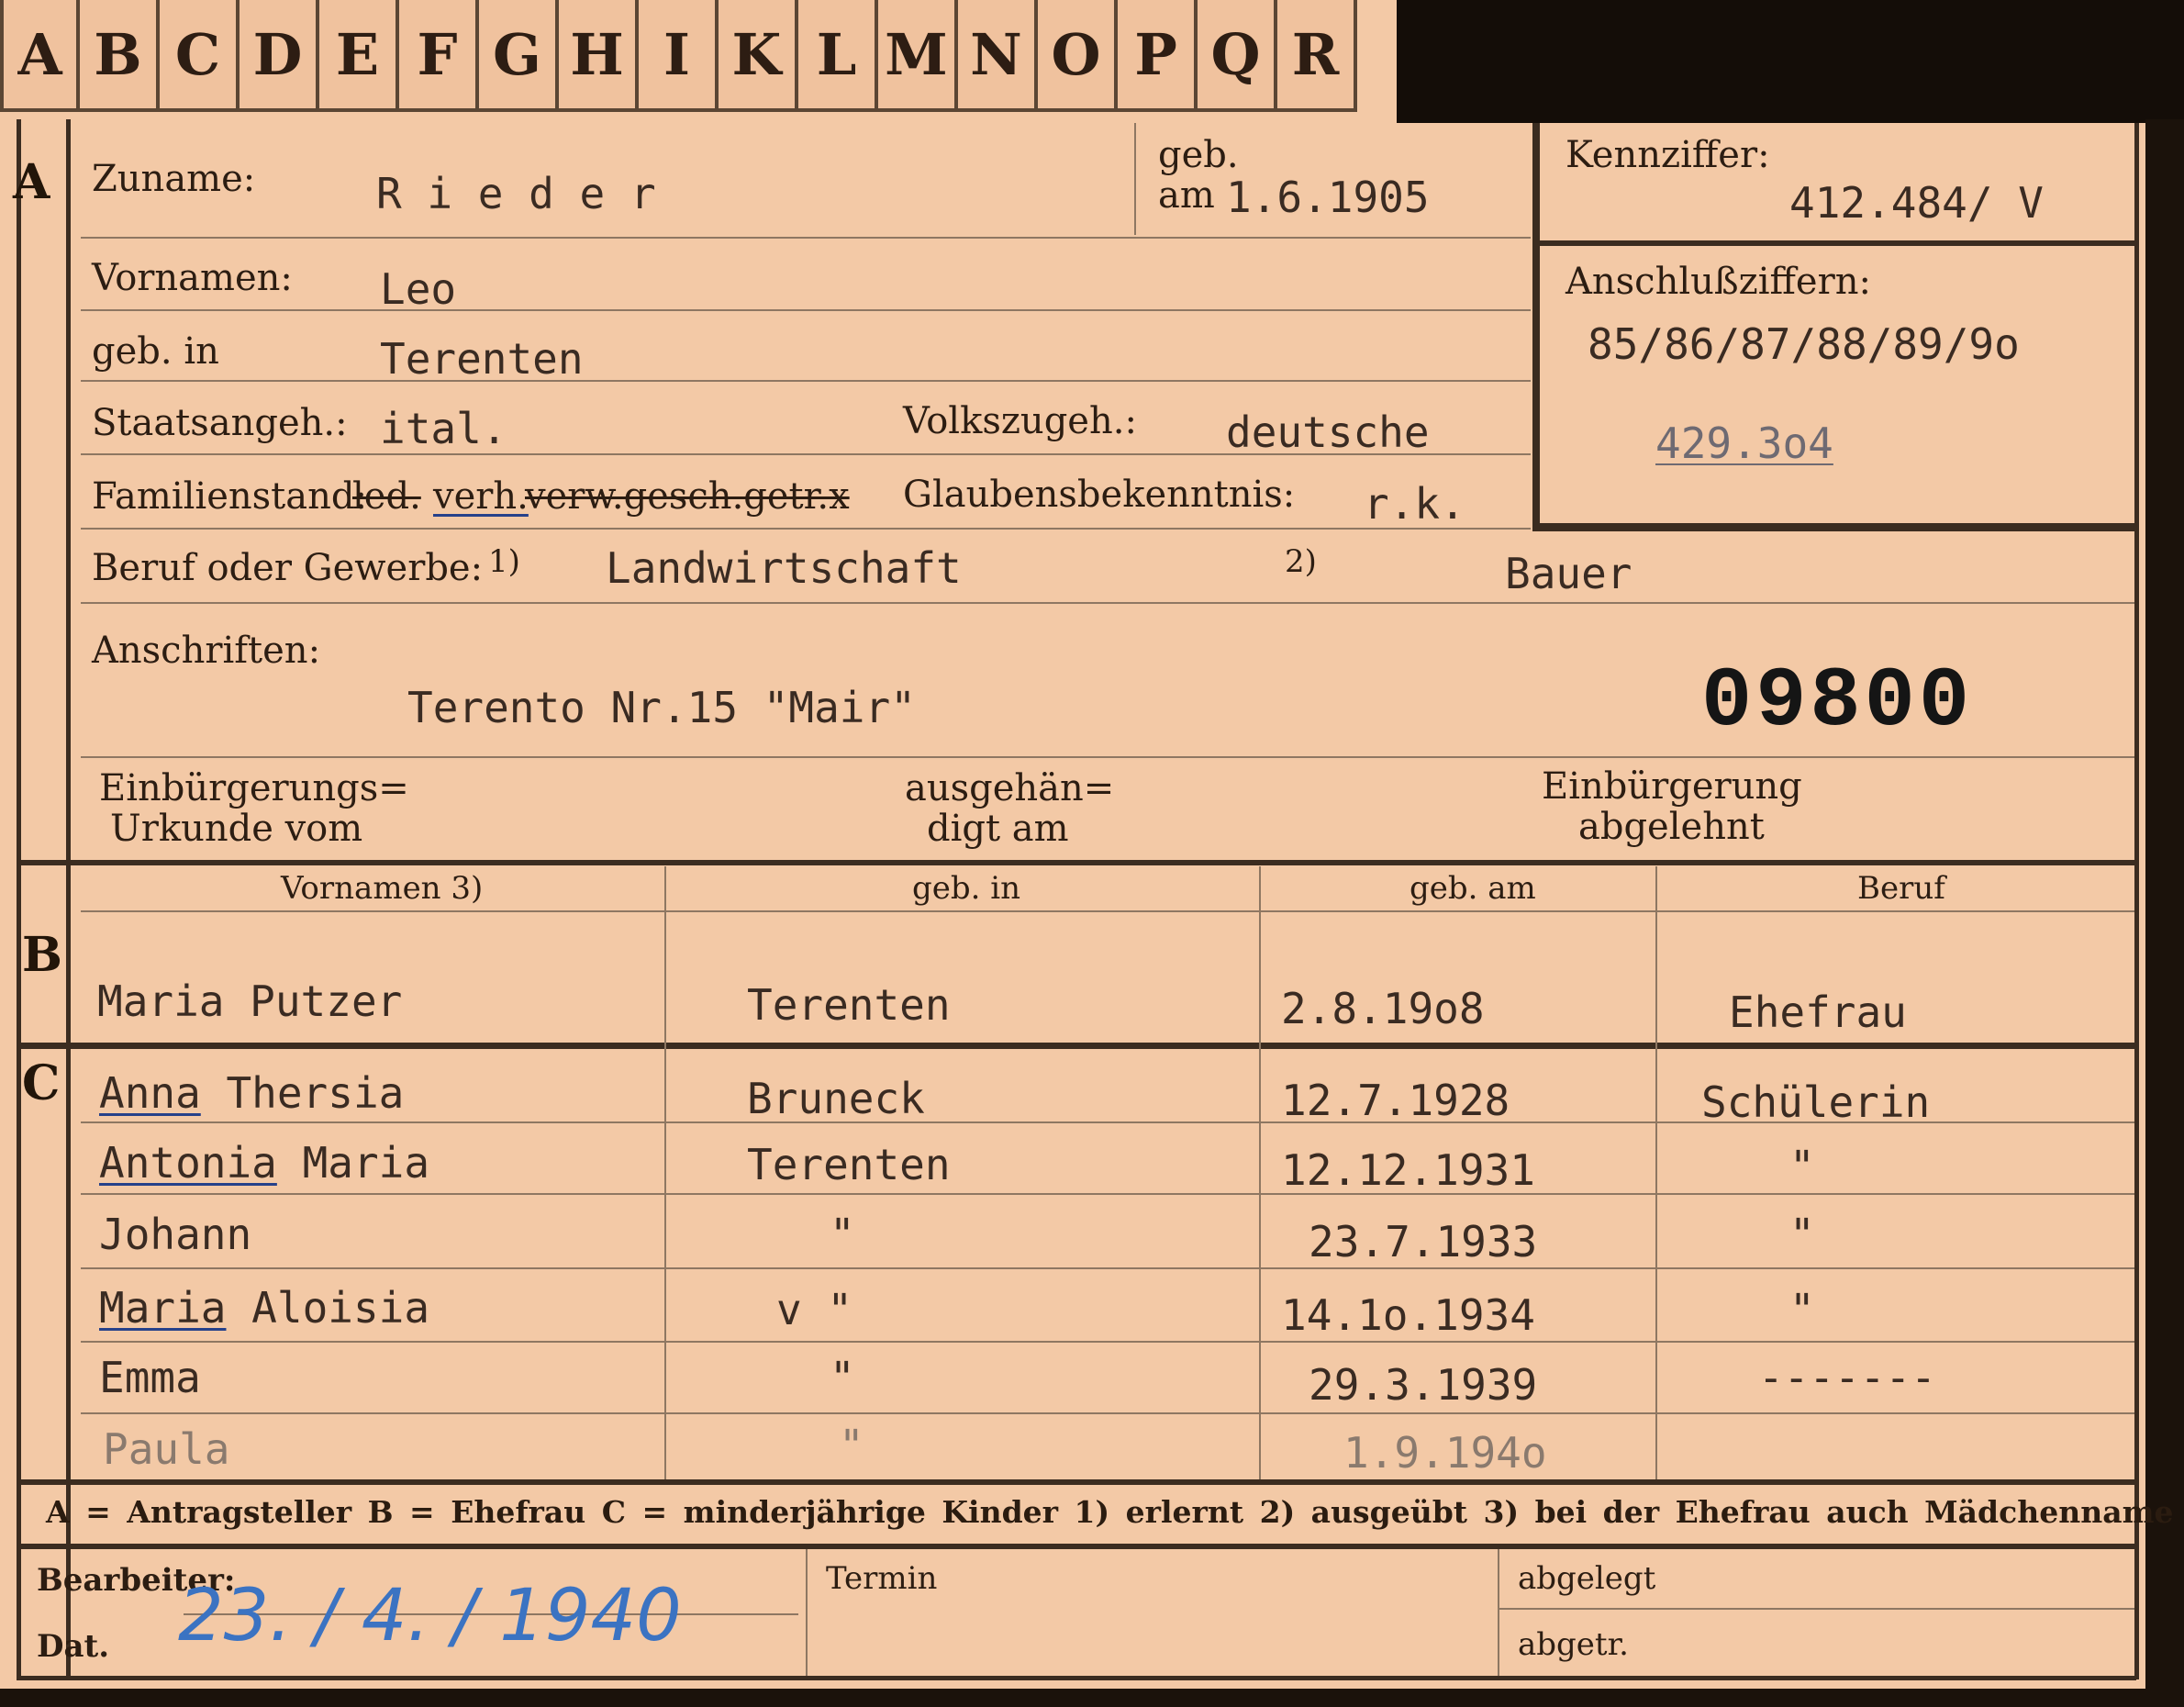 The image size is (2184, 1707). Describe the element at coordinates (1536, 327) in the screenshot. I see `ident-box-left` at that location.